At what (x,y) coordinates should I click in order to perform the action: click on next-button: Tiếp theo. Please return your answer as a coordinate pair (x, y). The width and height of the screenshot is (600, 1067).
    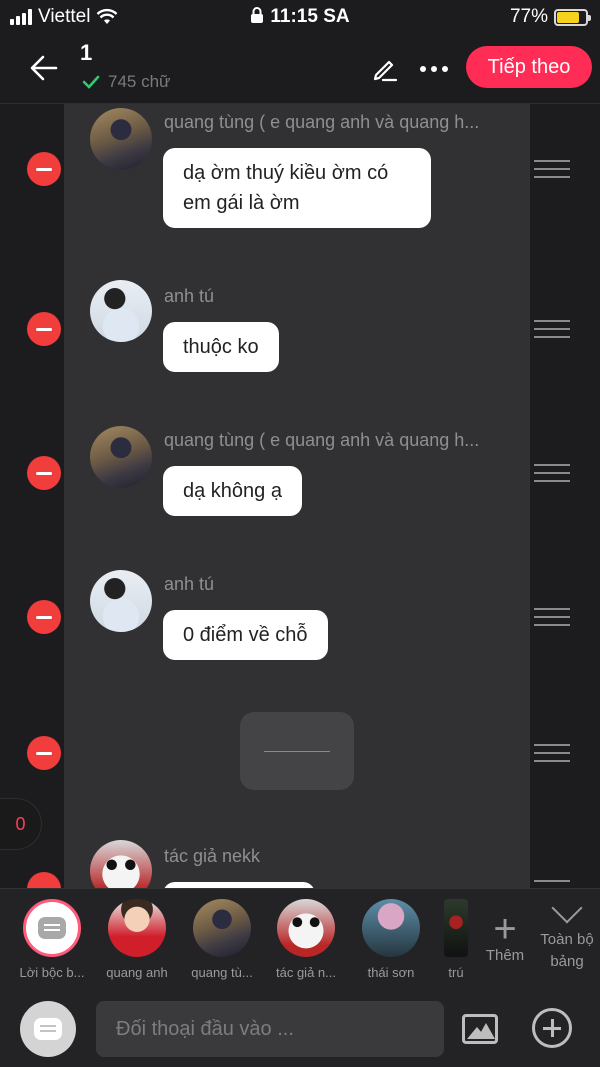
    Looking at the image, I should click on (529, 67).